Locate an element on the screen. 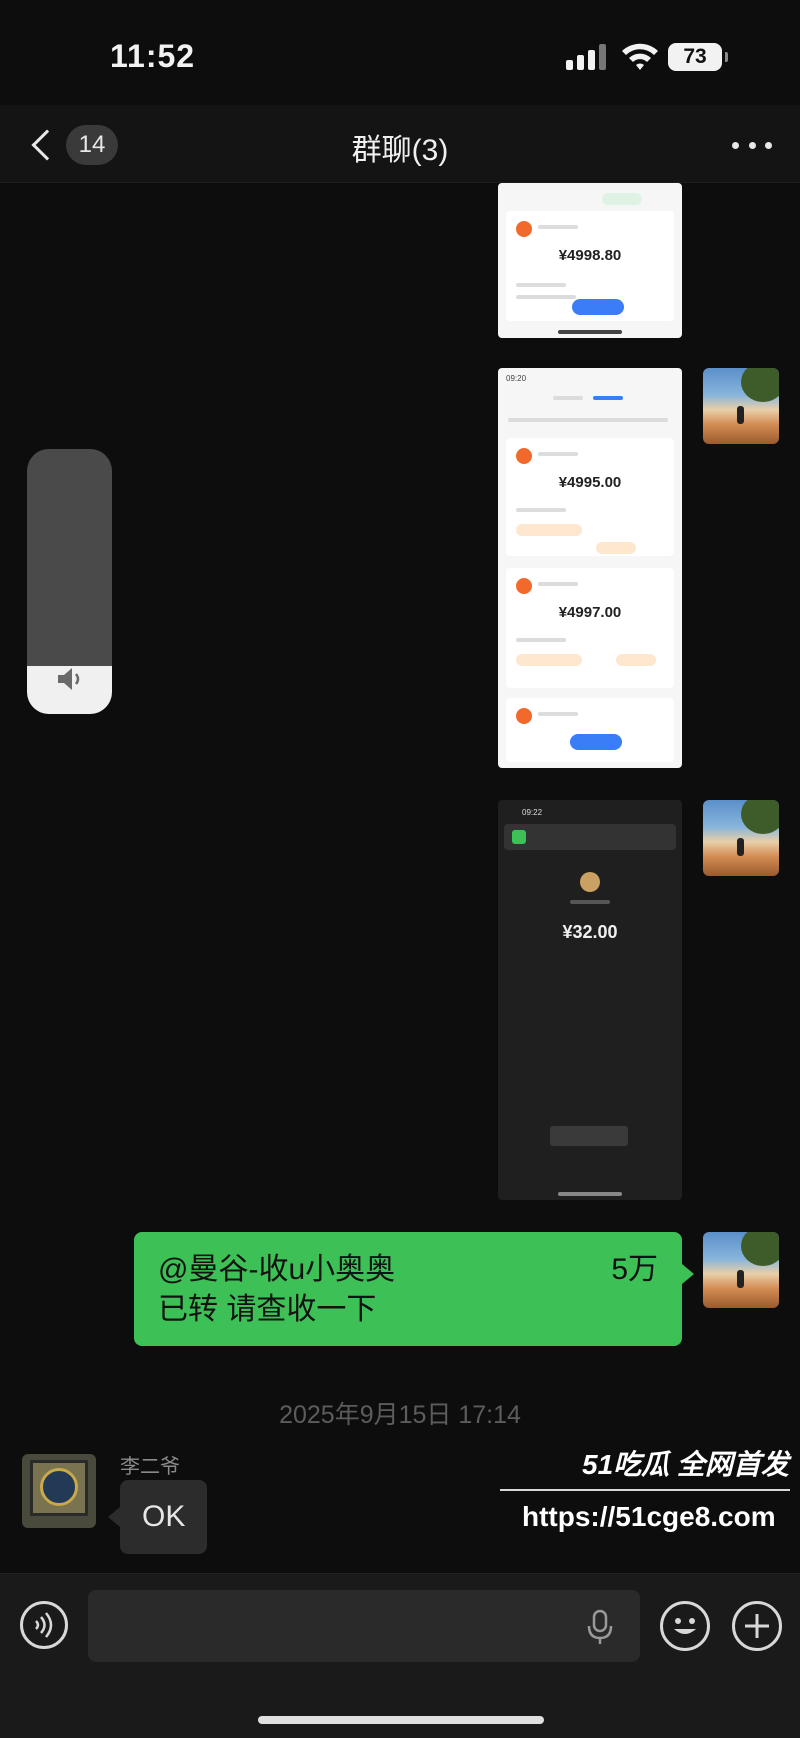 This screenshot has width=800, height=1738. message-text: OK is located at coordinates (164, 1516).